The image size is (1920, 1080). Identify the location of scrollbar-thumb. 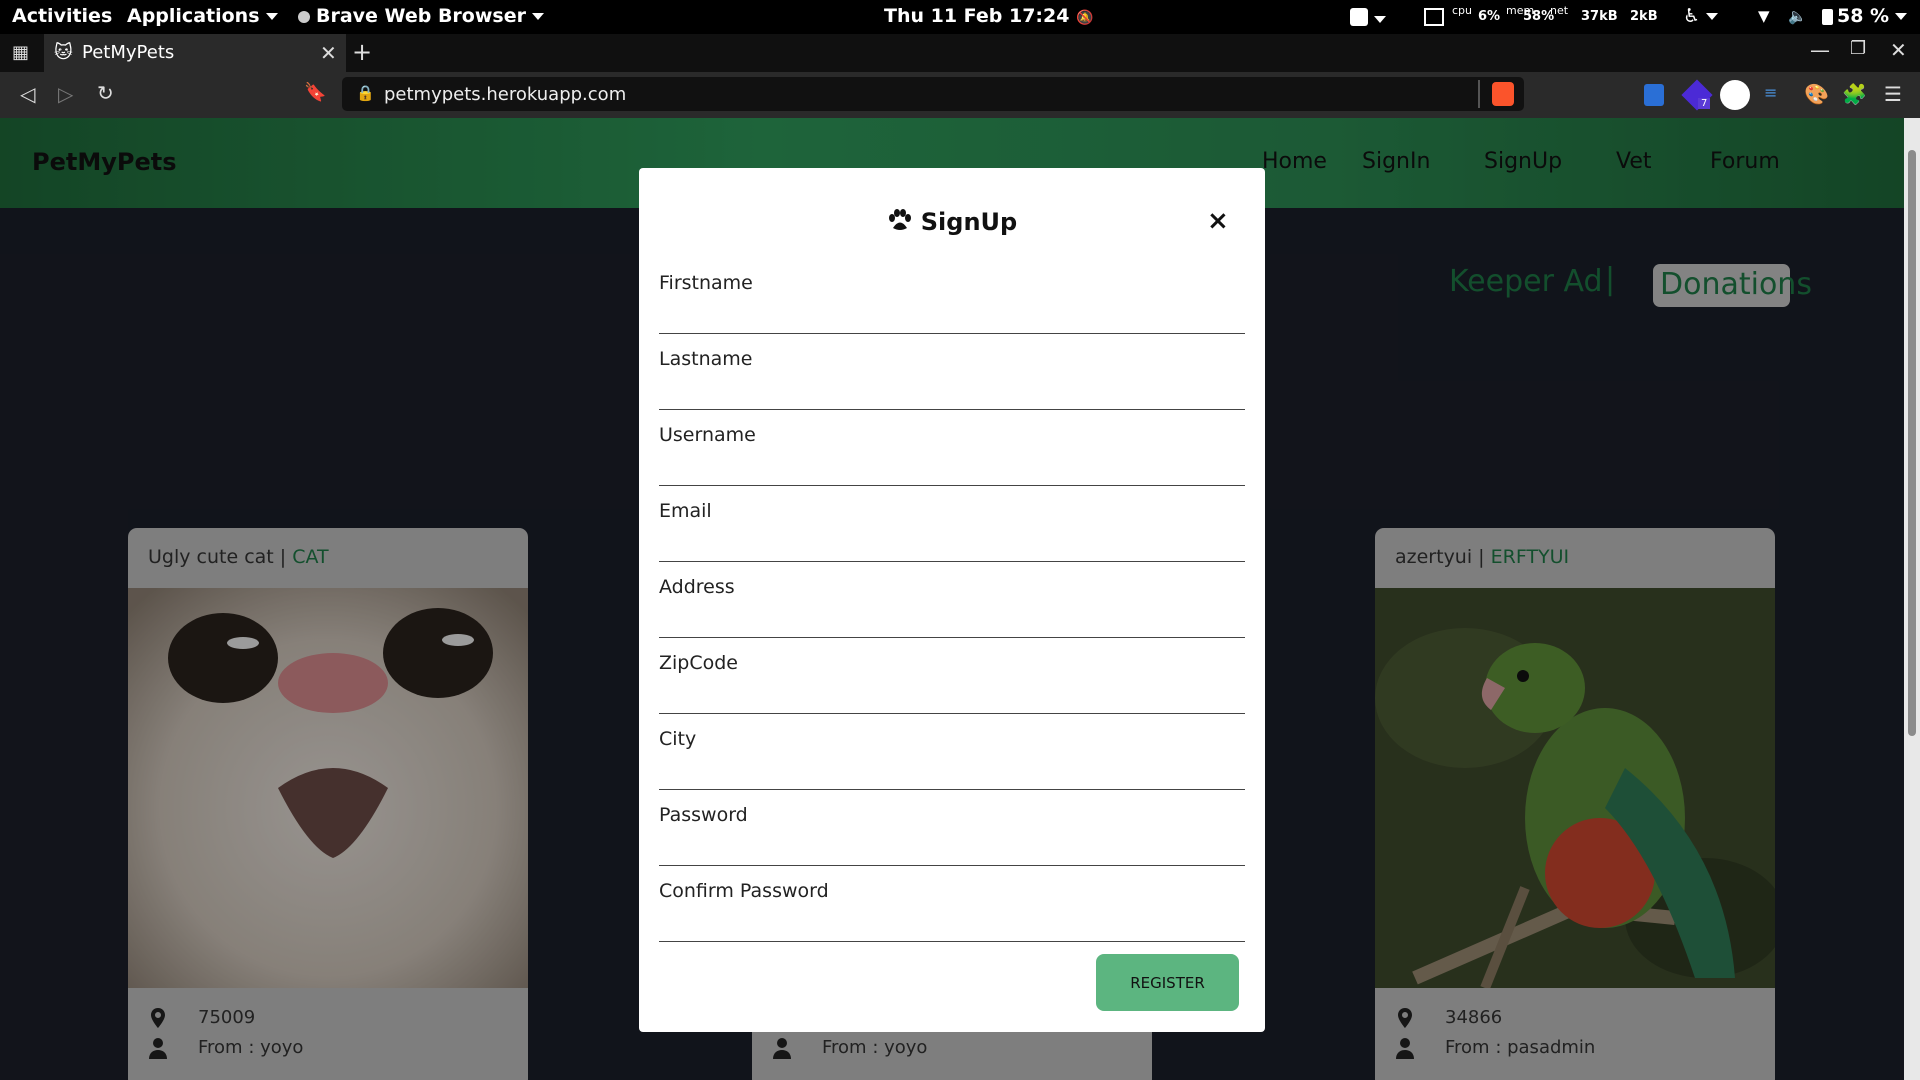
(1912, 443).